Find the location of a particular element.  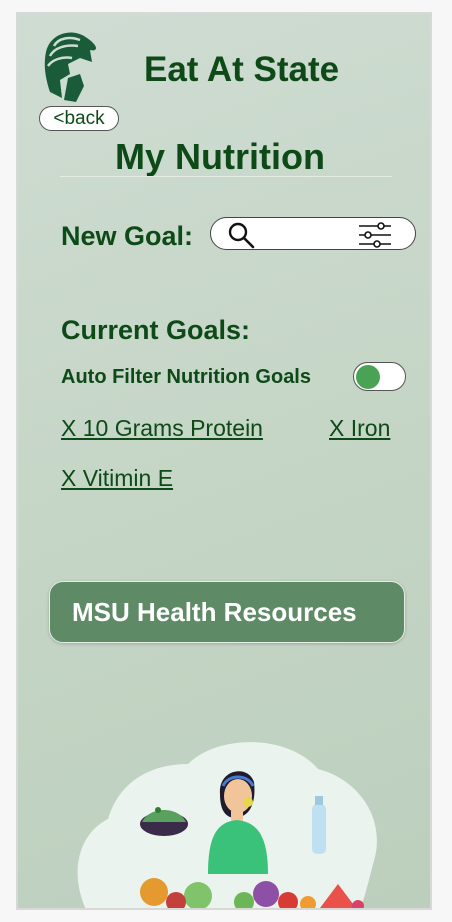

search-icon is located at coordinates (241, 235).